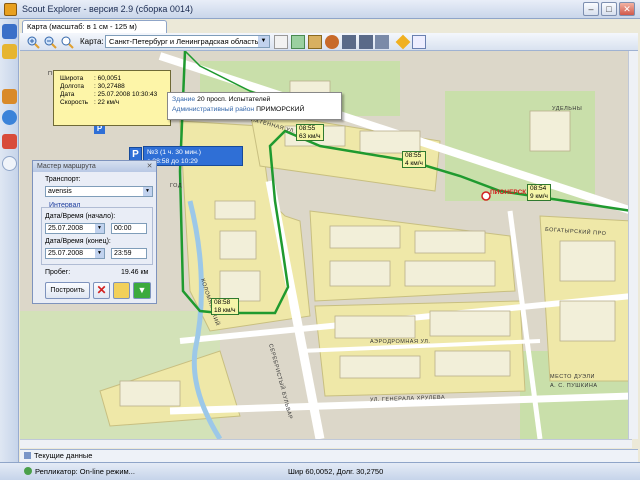  What do you see at coordinates (149, 166) in the screenshot?
I see `close-icon: ✕` at bounding box center [149, 166].